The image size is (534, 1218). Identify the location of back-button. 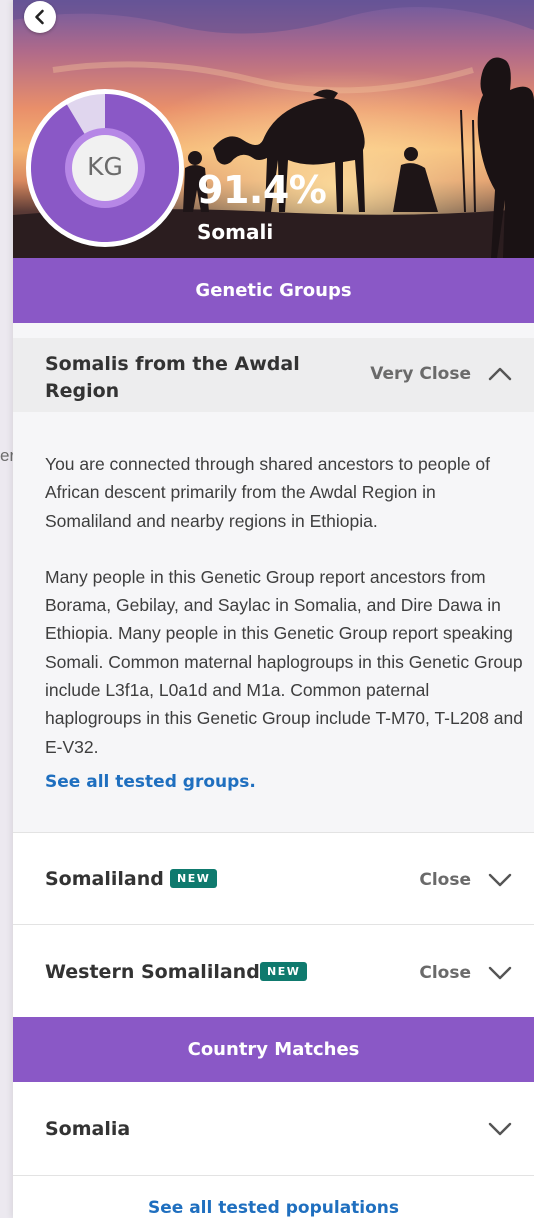
(40, 17).